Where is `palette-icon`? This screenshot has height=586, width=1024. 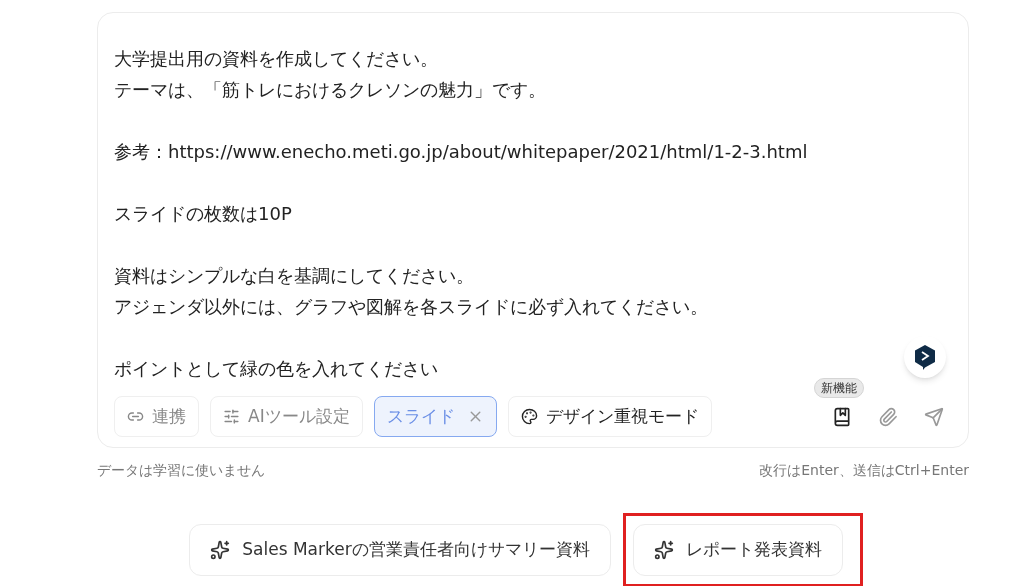
palette-icon is located at coordinates (529, 416).